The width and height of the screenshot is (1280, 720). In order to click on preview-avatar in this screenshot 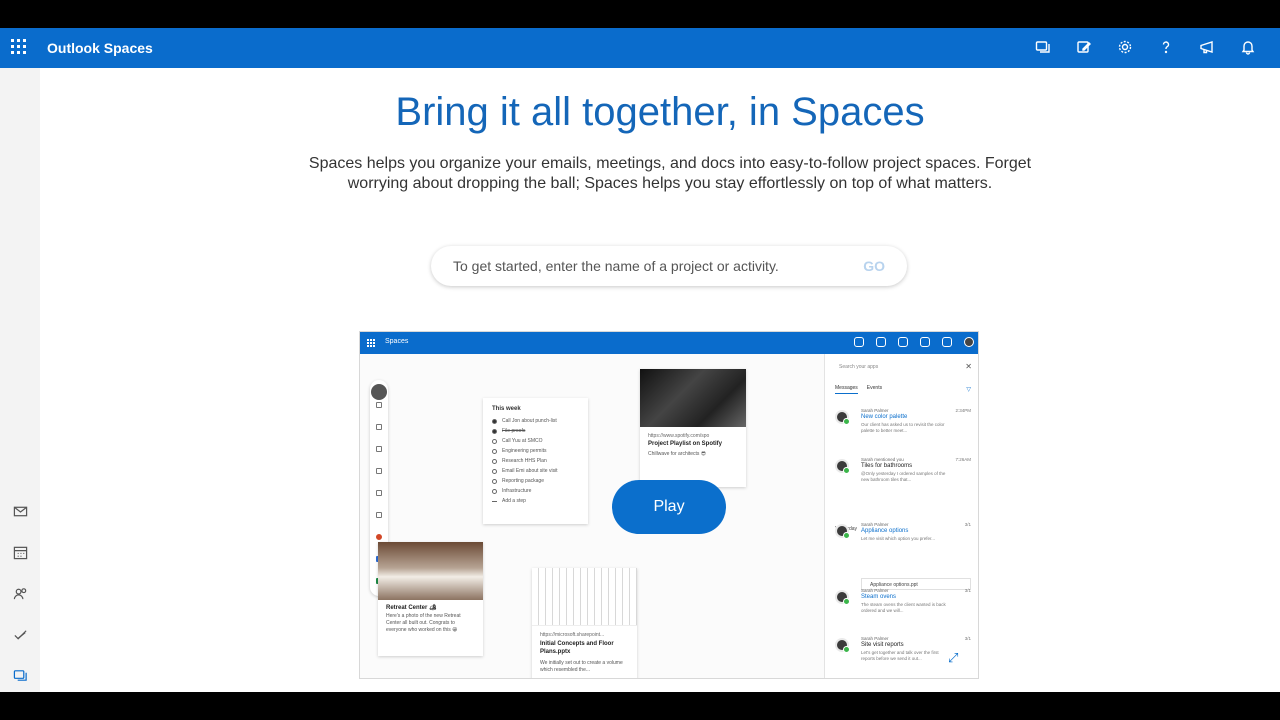, I will do `click(379, 392)`.